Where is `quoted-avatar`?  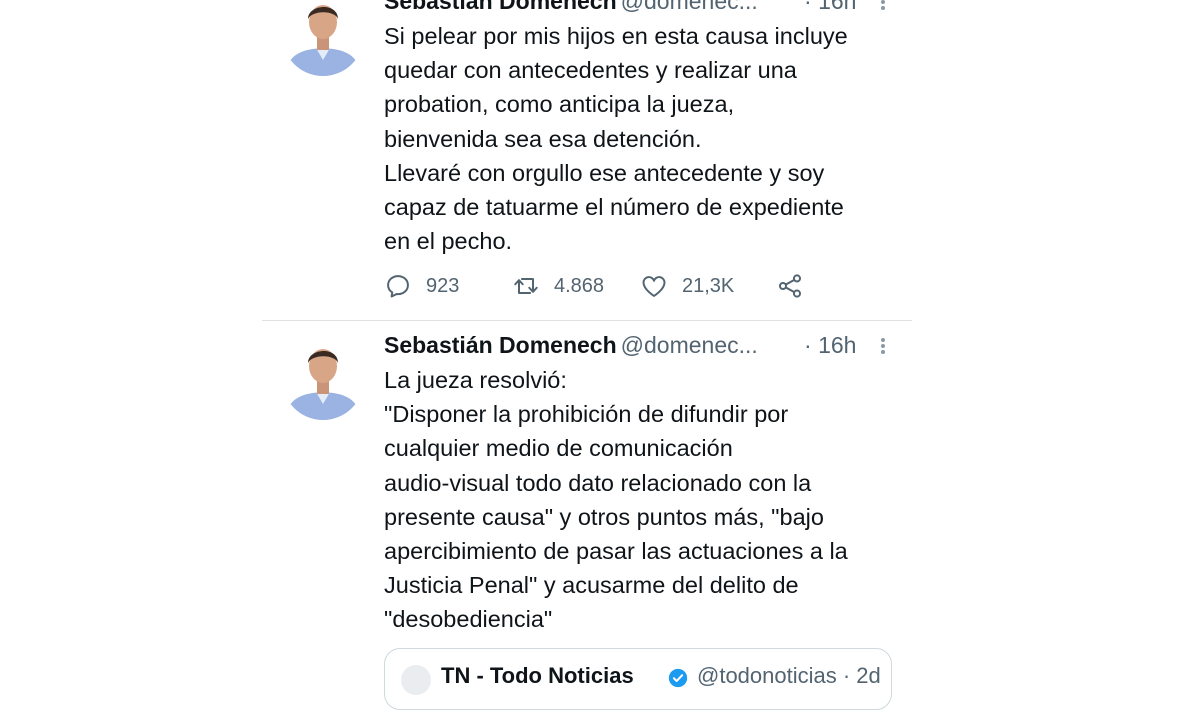
quoted-avatar is located at coordinates (416, 680).